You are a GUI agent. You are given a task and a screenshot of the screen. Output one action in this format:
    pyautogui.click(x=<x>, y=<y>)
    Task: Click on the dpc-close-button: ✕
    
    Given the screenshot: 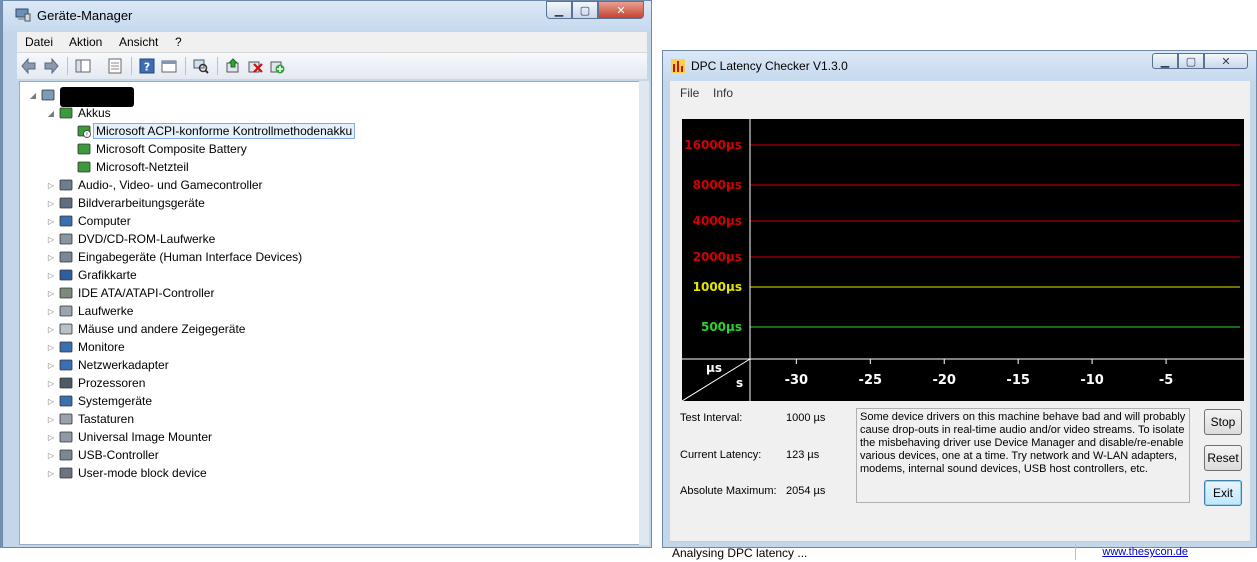 What is the action you would take?
    pyautogui.click(x=1226, y=61)
    